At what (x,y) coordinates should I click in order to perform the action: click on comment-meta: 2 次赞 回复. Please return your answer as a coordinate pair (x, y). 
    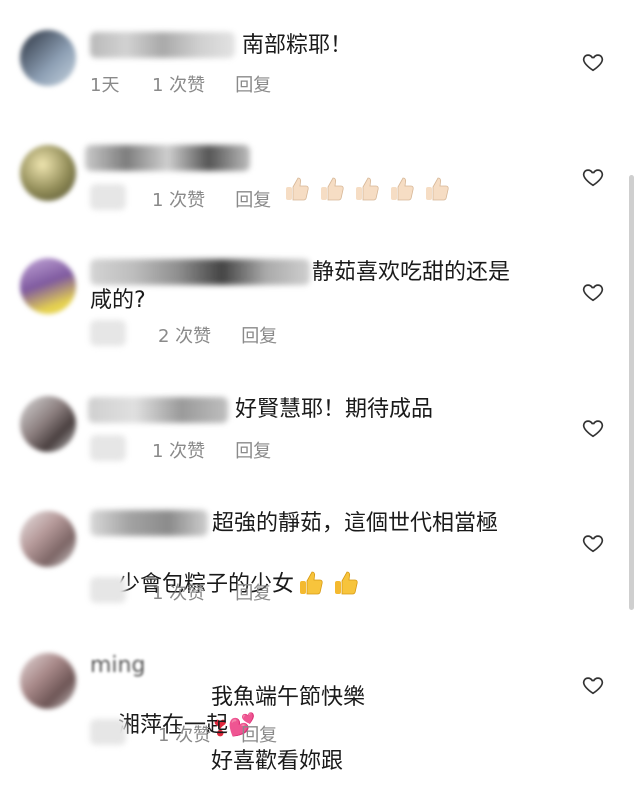
    Looking at the image, I should click on (183, 335).